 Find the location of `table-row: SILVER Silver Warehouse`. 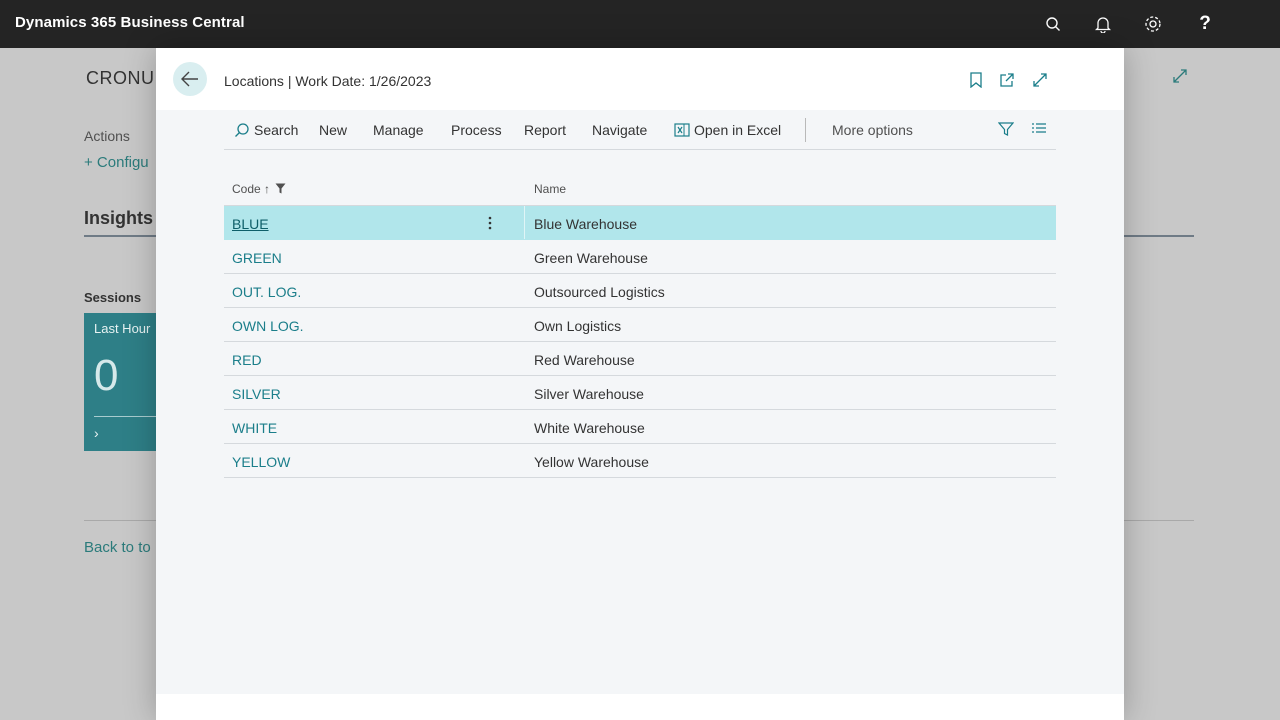

table-row: SILVER Silver Warehouse is located at coordinates (640, 393).